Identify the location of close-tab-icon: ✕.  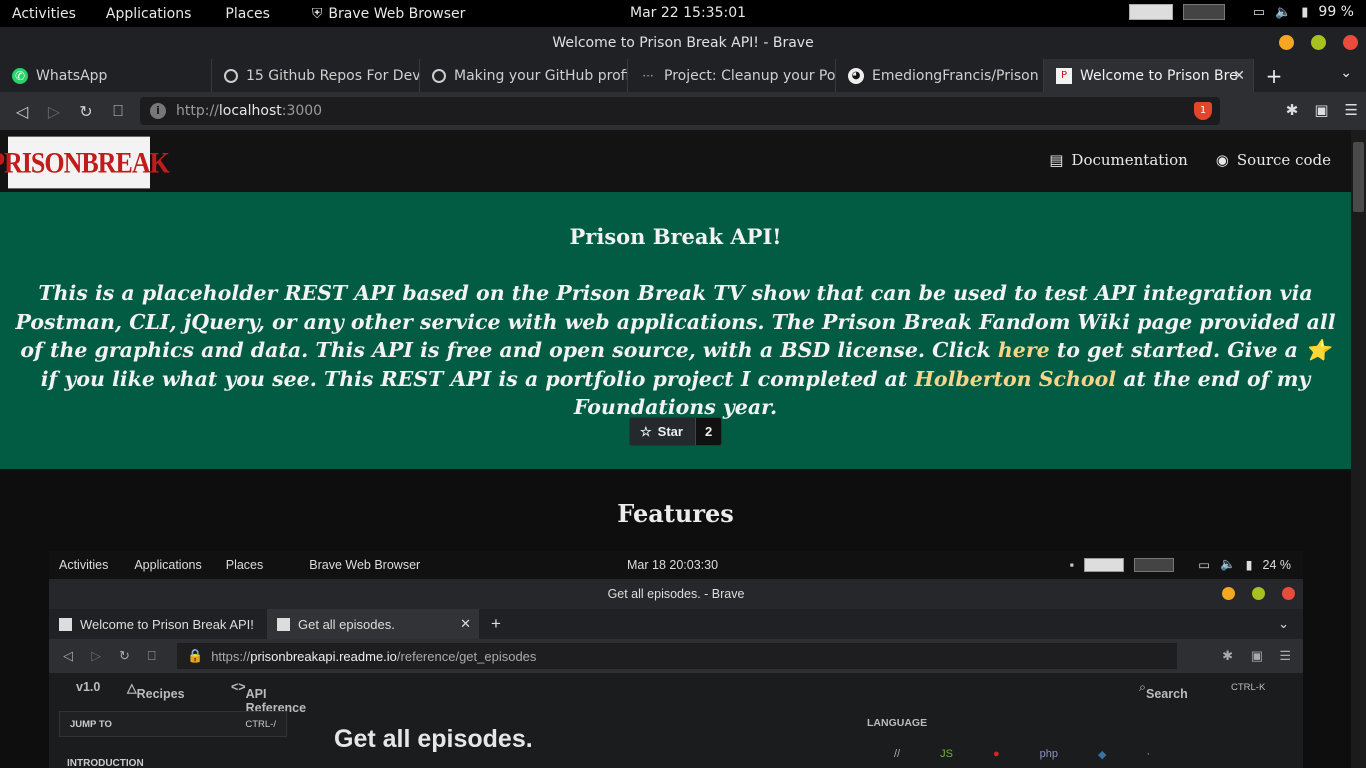
(1239, 76).